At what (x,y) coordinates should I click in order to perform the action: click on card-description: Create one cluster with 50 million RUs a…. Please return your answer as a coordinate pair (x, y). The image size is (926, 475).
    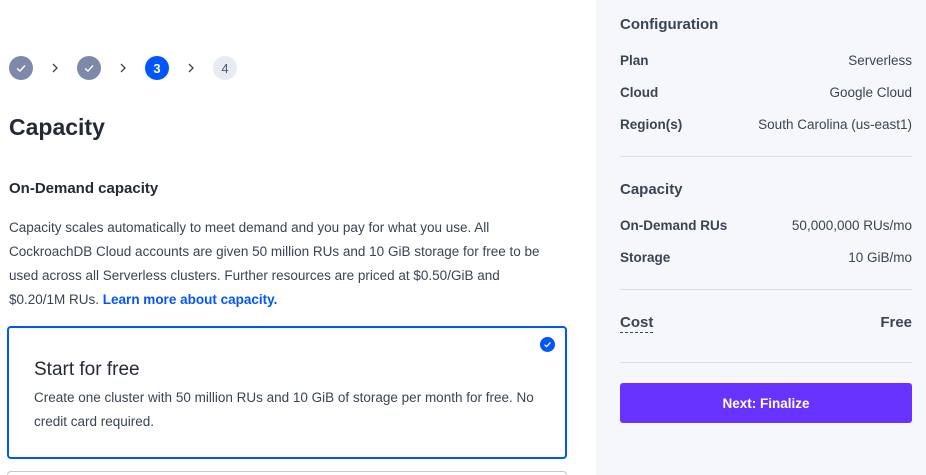
    Looking at the image, I should click on (284, 409).